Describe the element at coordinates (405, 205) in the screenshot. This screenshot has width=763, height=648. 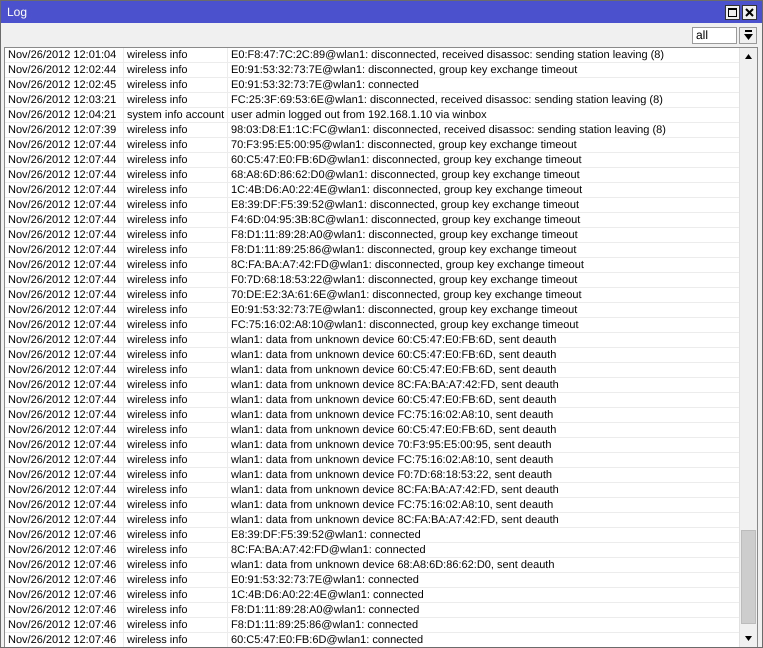
I see `log-message: E8:39:DF:F5:39:52@wlan1: disconnected, group key exchange timeout` at that location.